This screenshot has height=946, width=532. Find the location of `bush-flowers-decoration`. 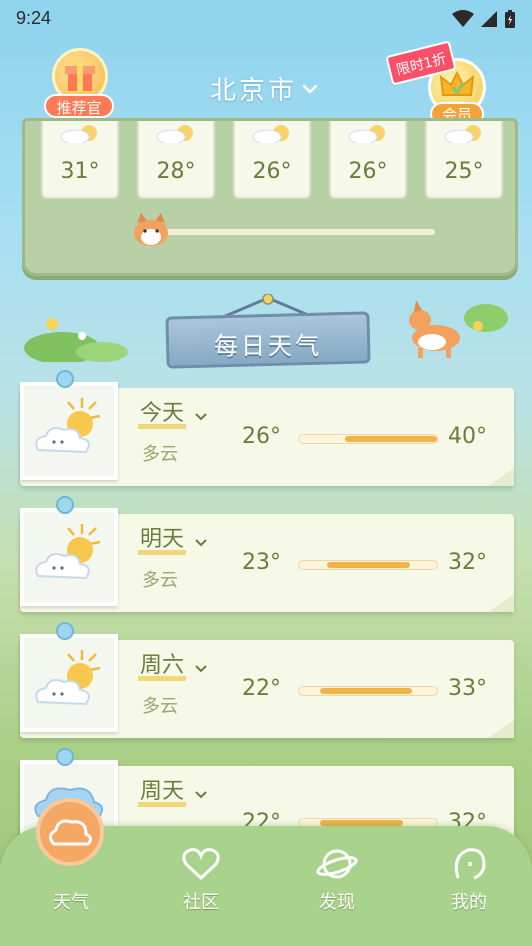

bush-flowers-decoration is located at coordinates (76, 340).